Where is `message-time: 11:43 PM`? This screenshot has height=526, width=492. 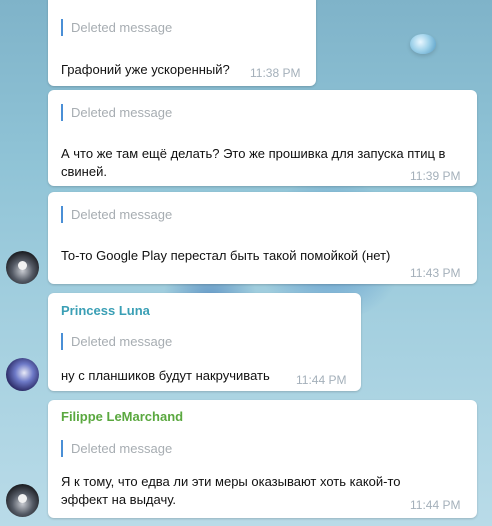 message-time: 11:43 PM is located at coordinates (435, 273).